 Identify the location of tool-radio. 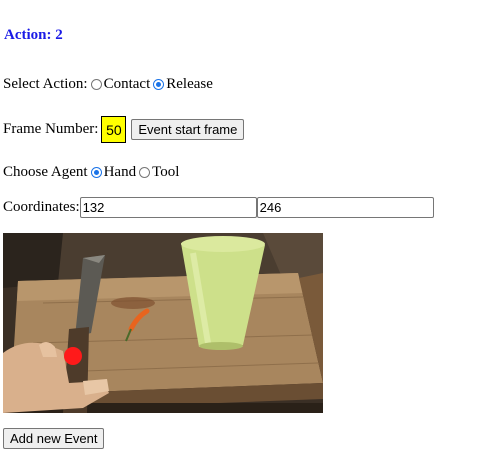
(145, 172).